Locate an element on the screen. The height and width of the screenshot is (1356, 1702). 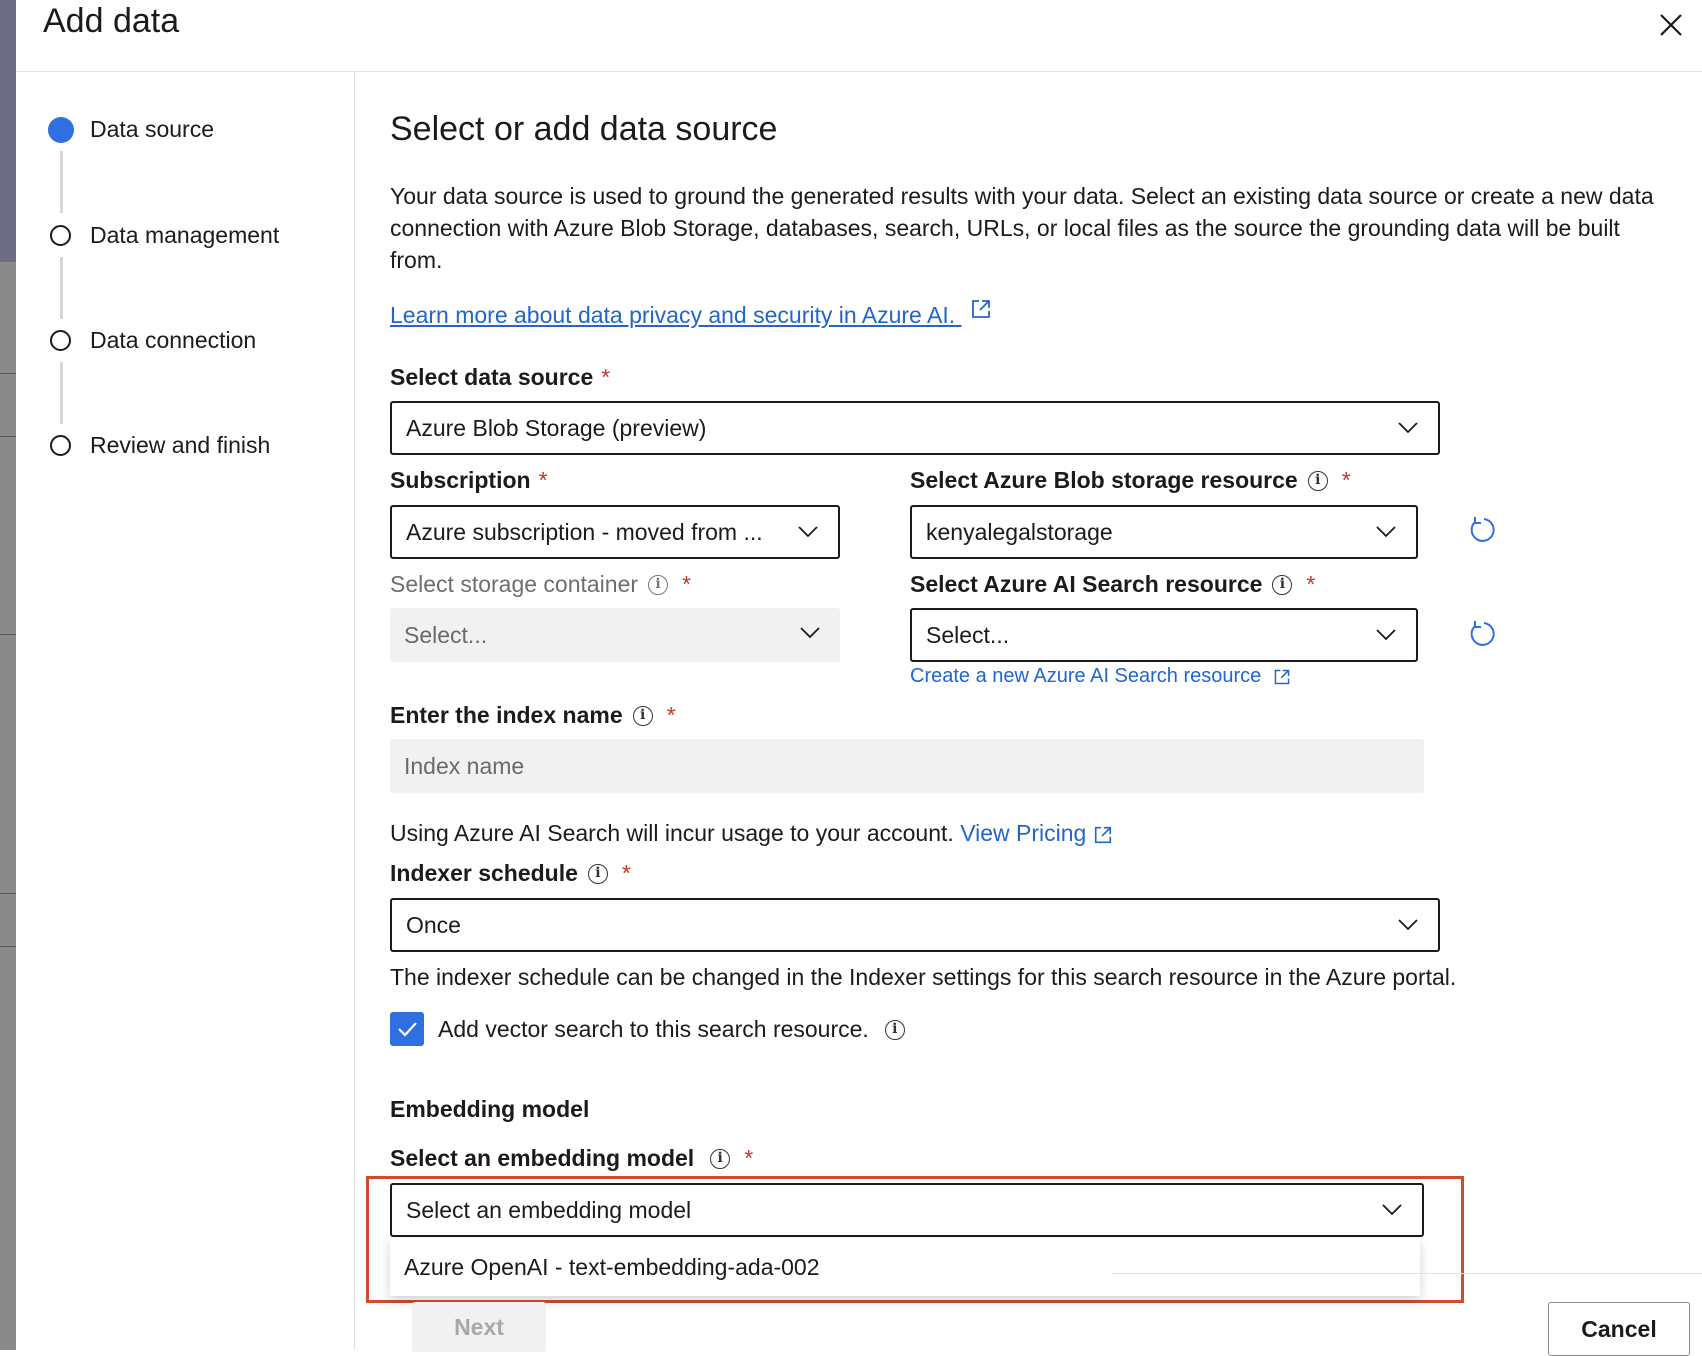
create-search-resource-link: Create a new Azure AI Search resource is located at coordinates (1100, 676).